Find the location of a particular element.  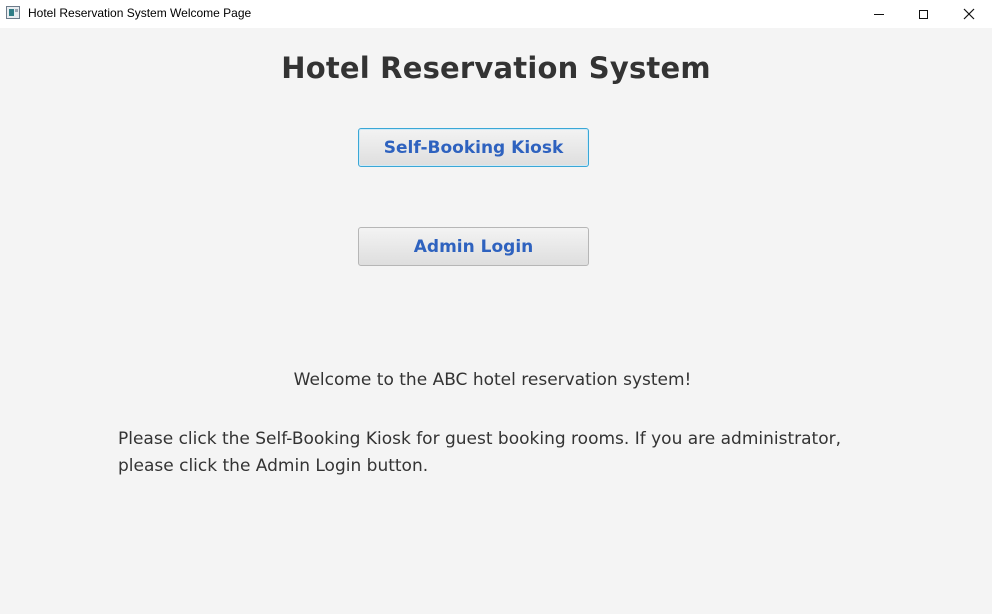

admin-login-button: Admin Login is located at coordinates (473, 246).